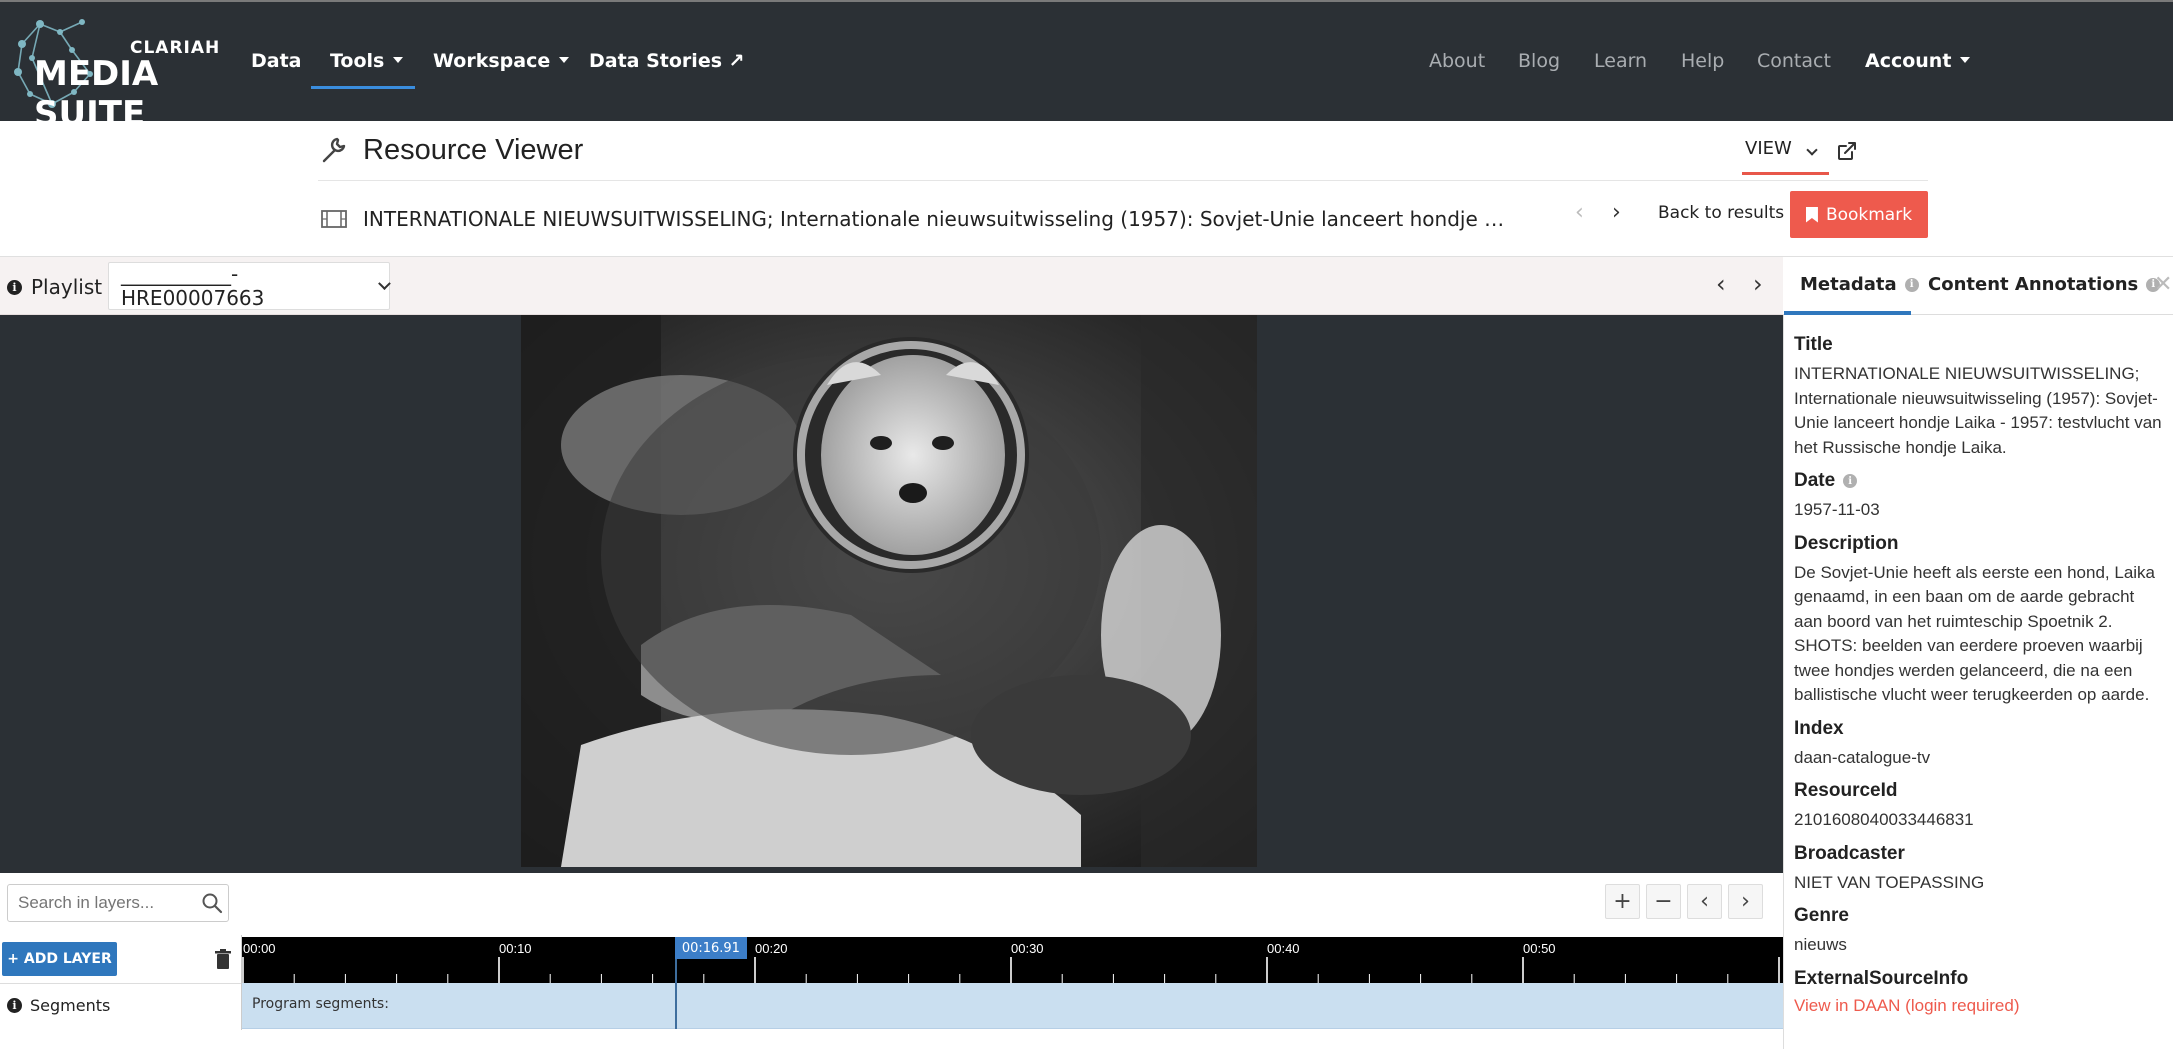  I want to click on minus-icon: −, so click(1663, 901).